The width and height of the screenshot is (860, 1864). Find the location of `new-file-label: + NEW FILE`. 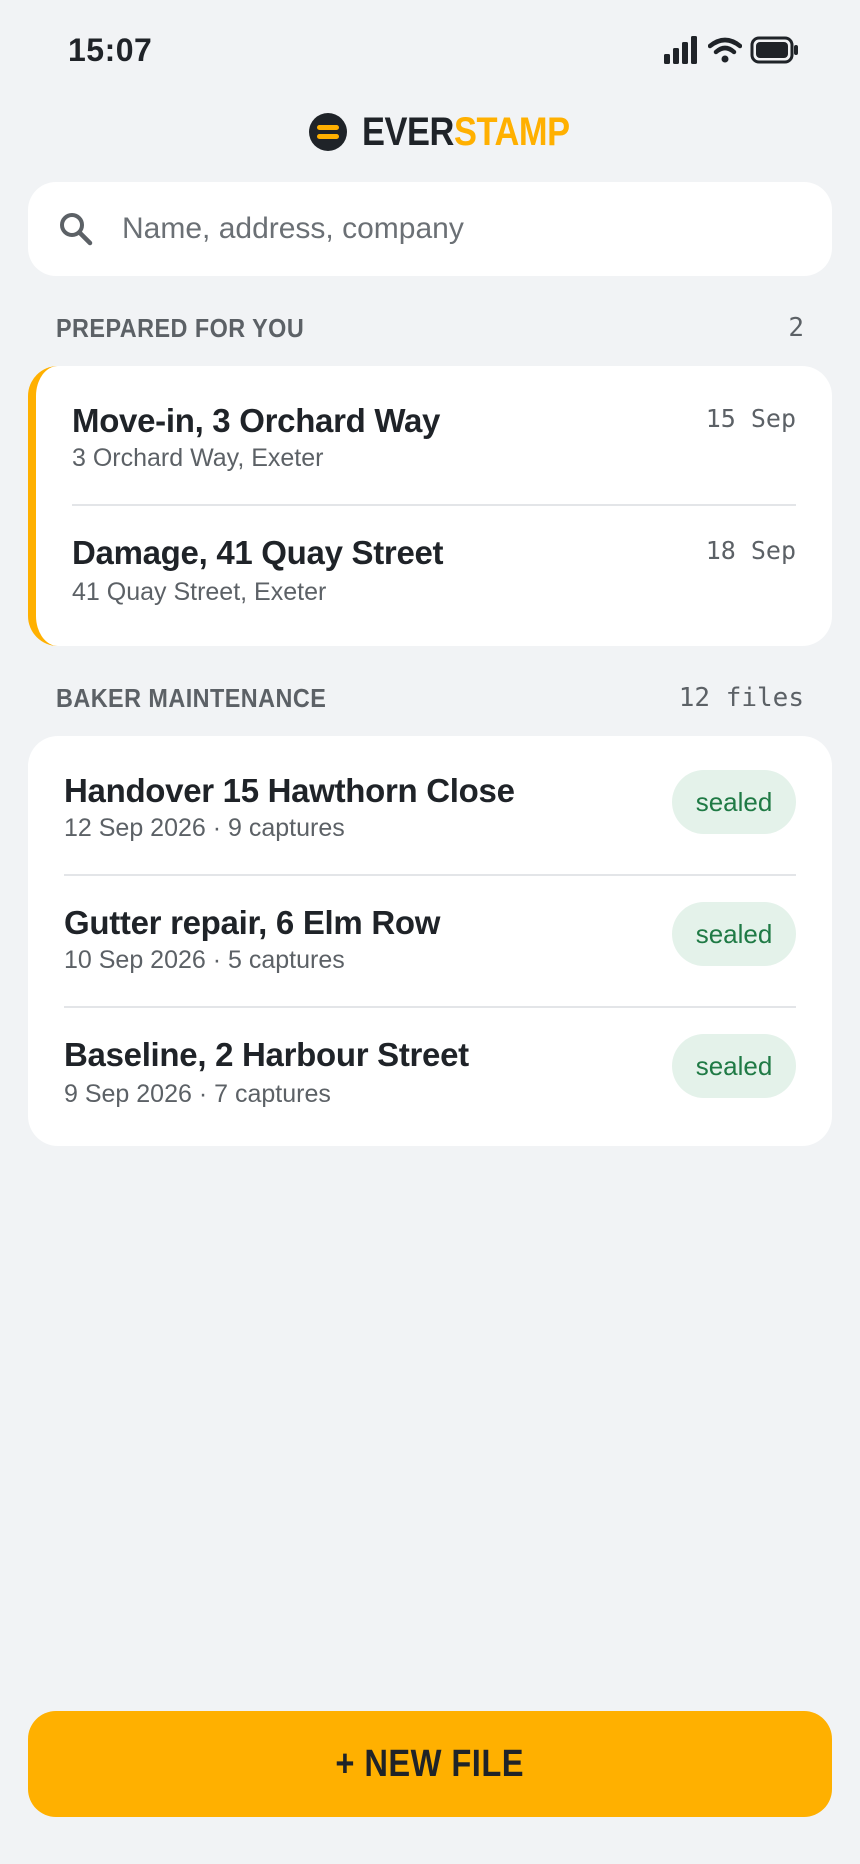

new-file-label: + NEW FILE is located at coordinates (430, 1763).